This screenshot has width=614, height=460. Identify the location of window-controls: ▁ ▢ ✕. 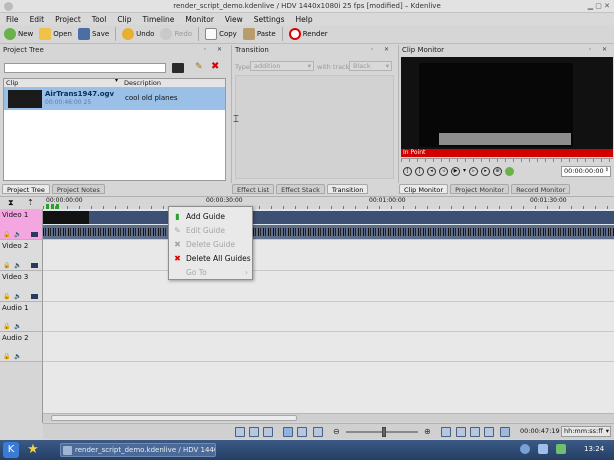
(599, 6).